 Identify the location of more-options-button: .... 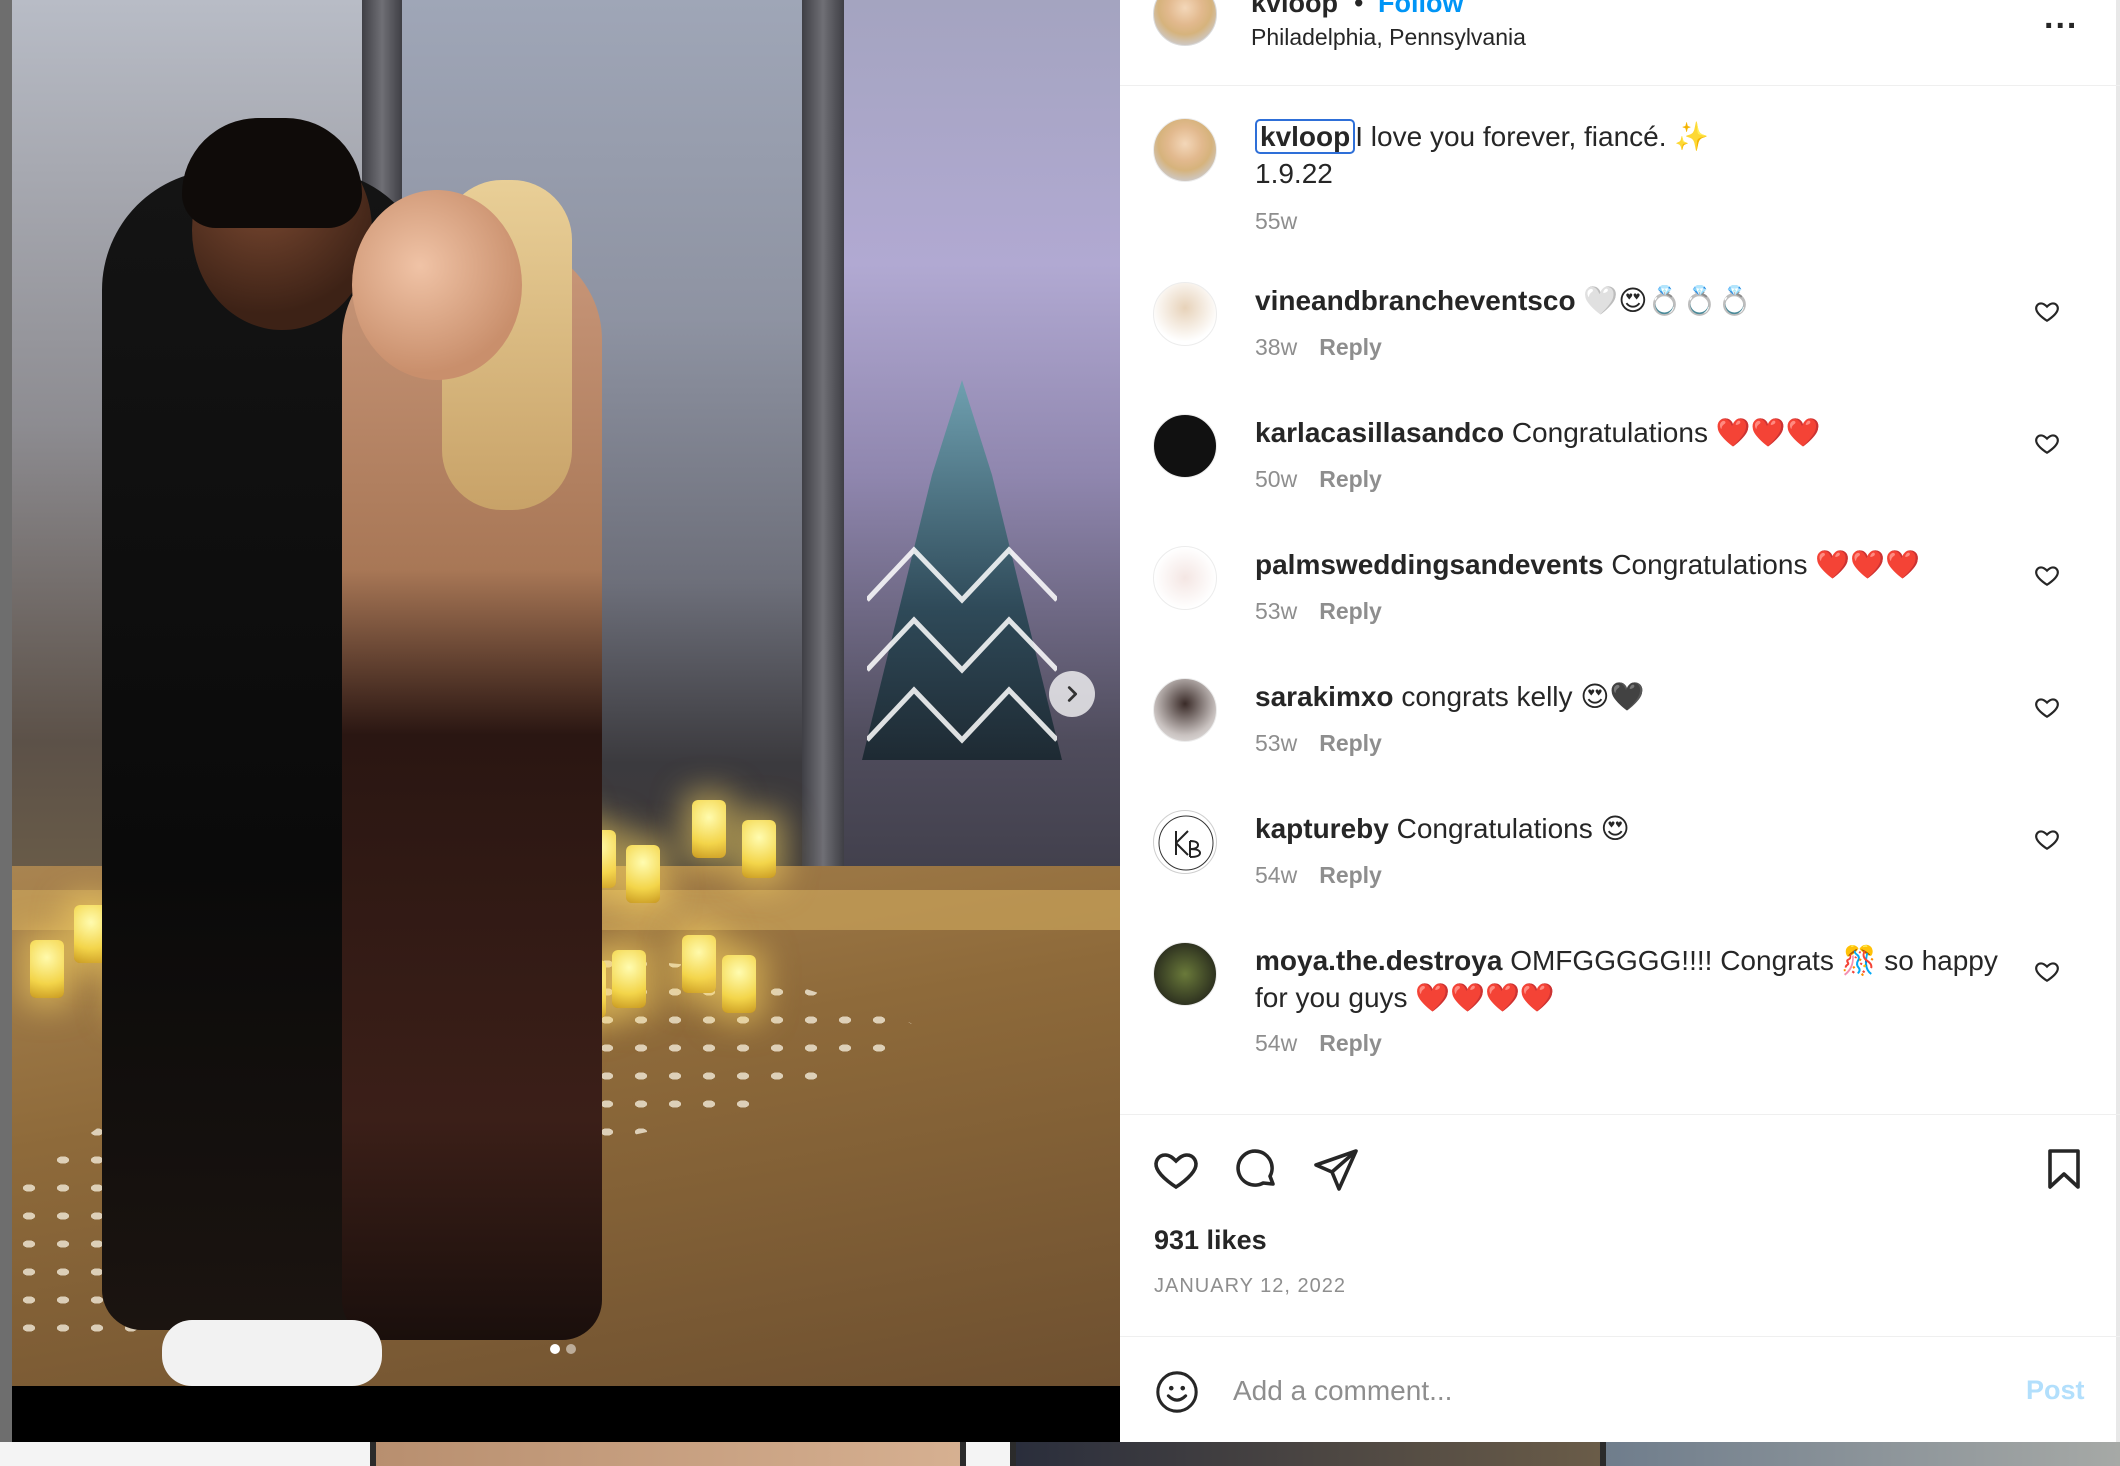
(2061, 18).